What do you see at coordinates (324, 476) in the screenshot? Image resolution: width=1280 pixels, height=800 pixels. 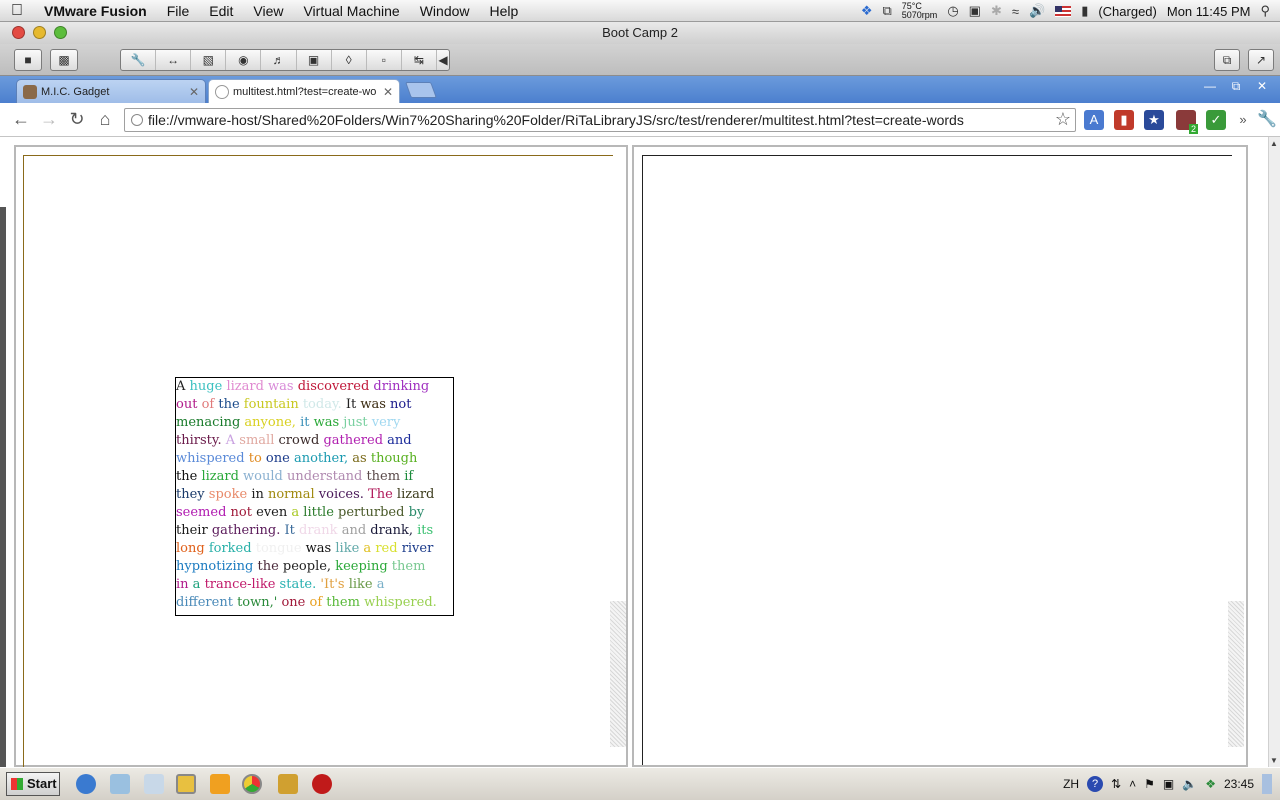 I see `word: understand` at bounding box center [324, 476].